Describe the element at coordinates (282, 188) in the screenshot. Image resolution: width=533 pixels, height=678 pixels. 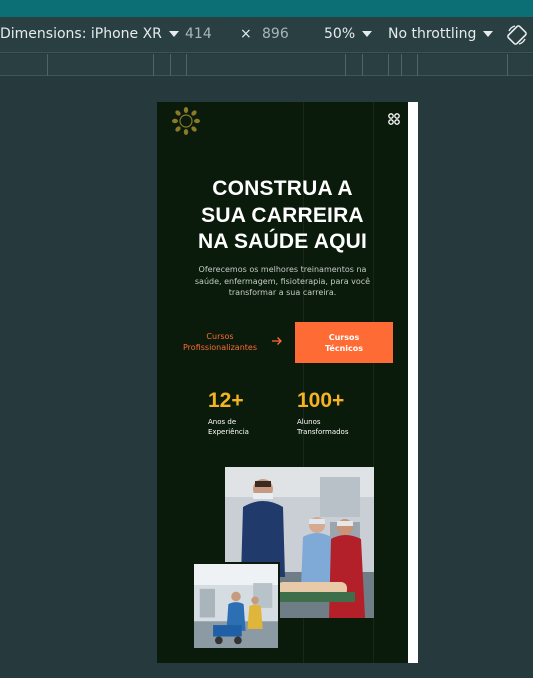
I see `hero-title-line: CONSTRUA A` at that location.